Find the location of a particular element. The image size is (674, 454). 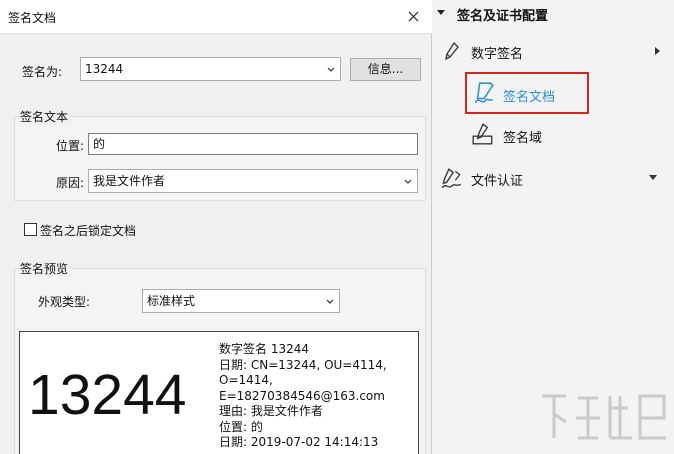

sign-document-icon is located at coordinates (484, 93).